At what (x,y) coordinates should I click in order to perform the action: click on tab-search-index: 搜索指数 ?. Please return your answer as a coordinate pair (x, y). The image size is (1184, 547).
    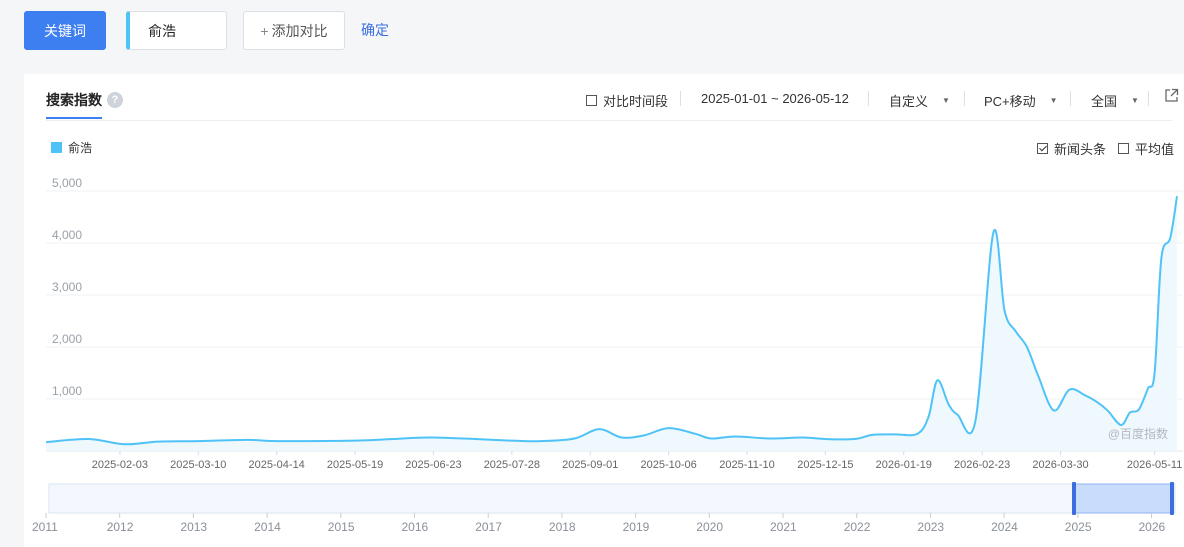
    Looking at the image, I should click on (84, 100).